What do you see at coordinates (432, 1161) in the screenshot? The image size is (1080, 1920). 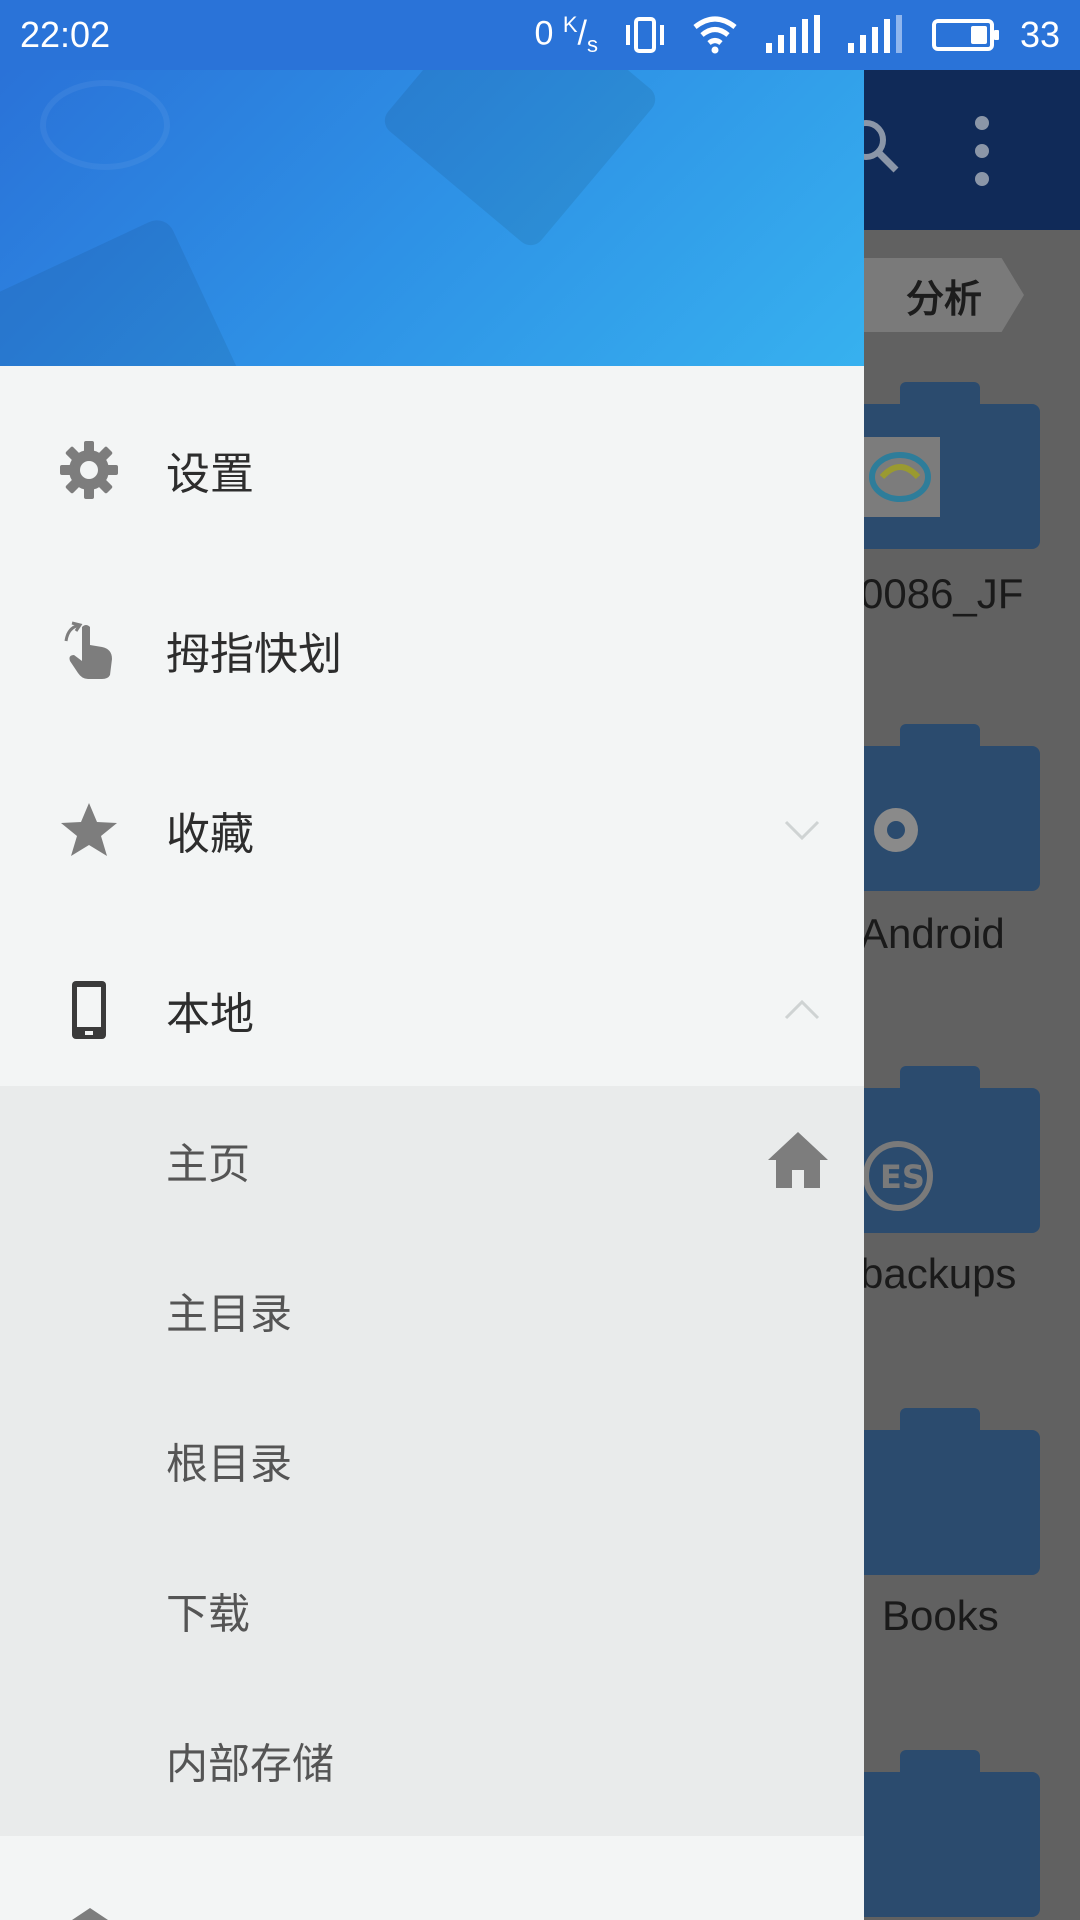 I see `submenu-item-home: 主页` at bounding box center [432, 1161].